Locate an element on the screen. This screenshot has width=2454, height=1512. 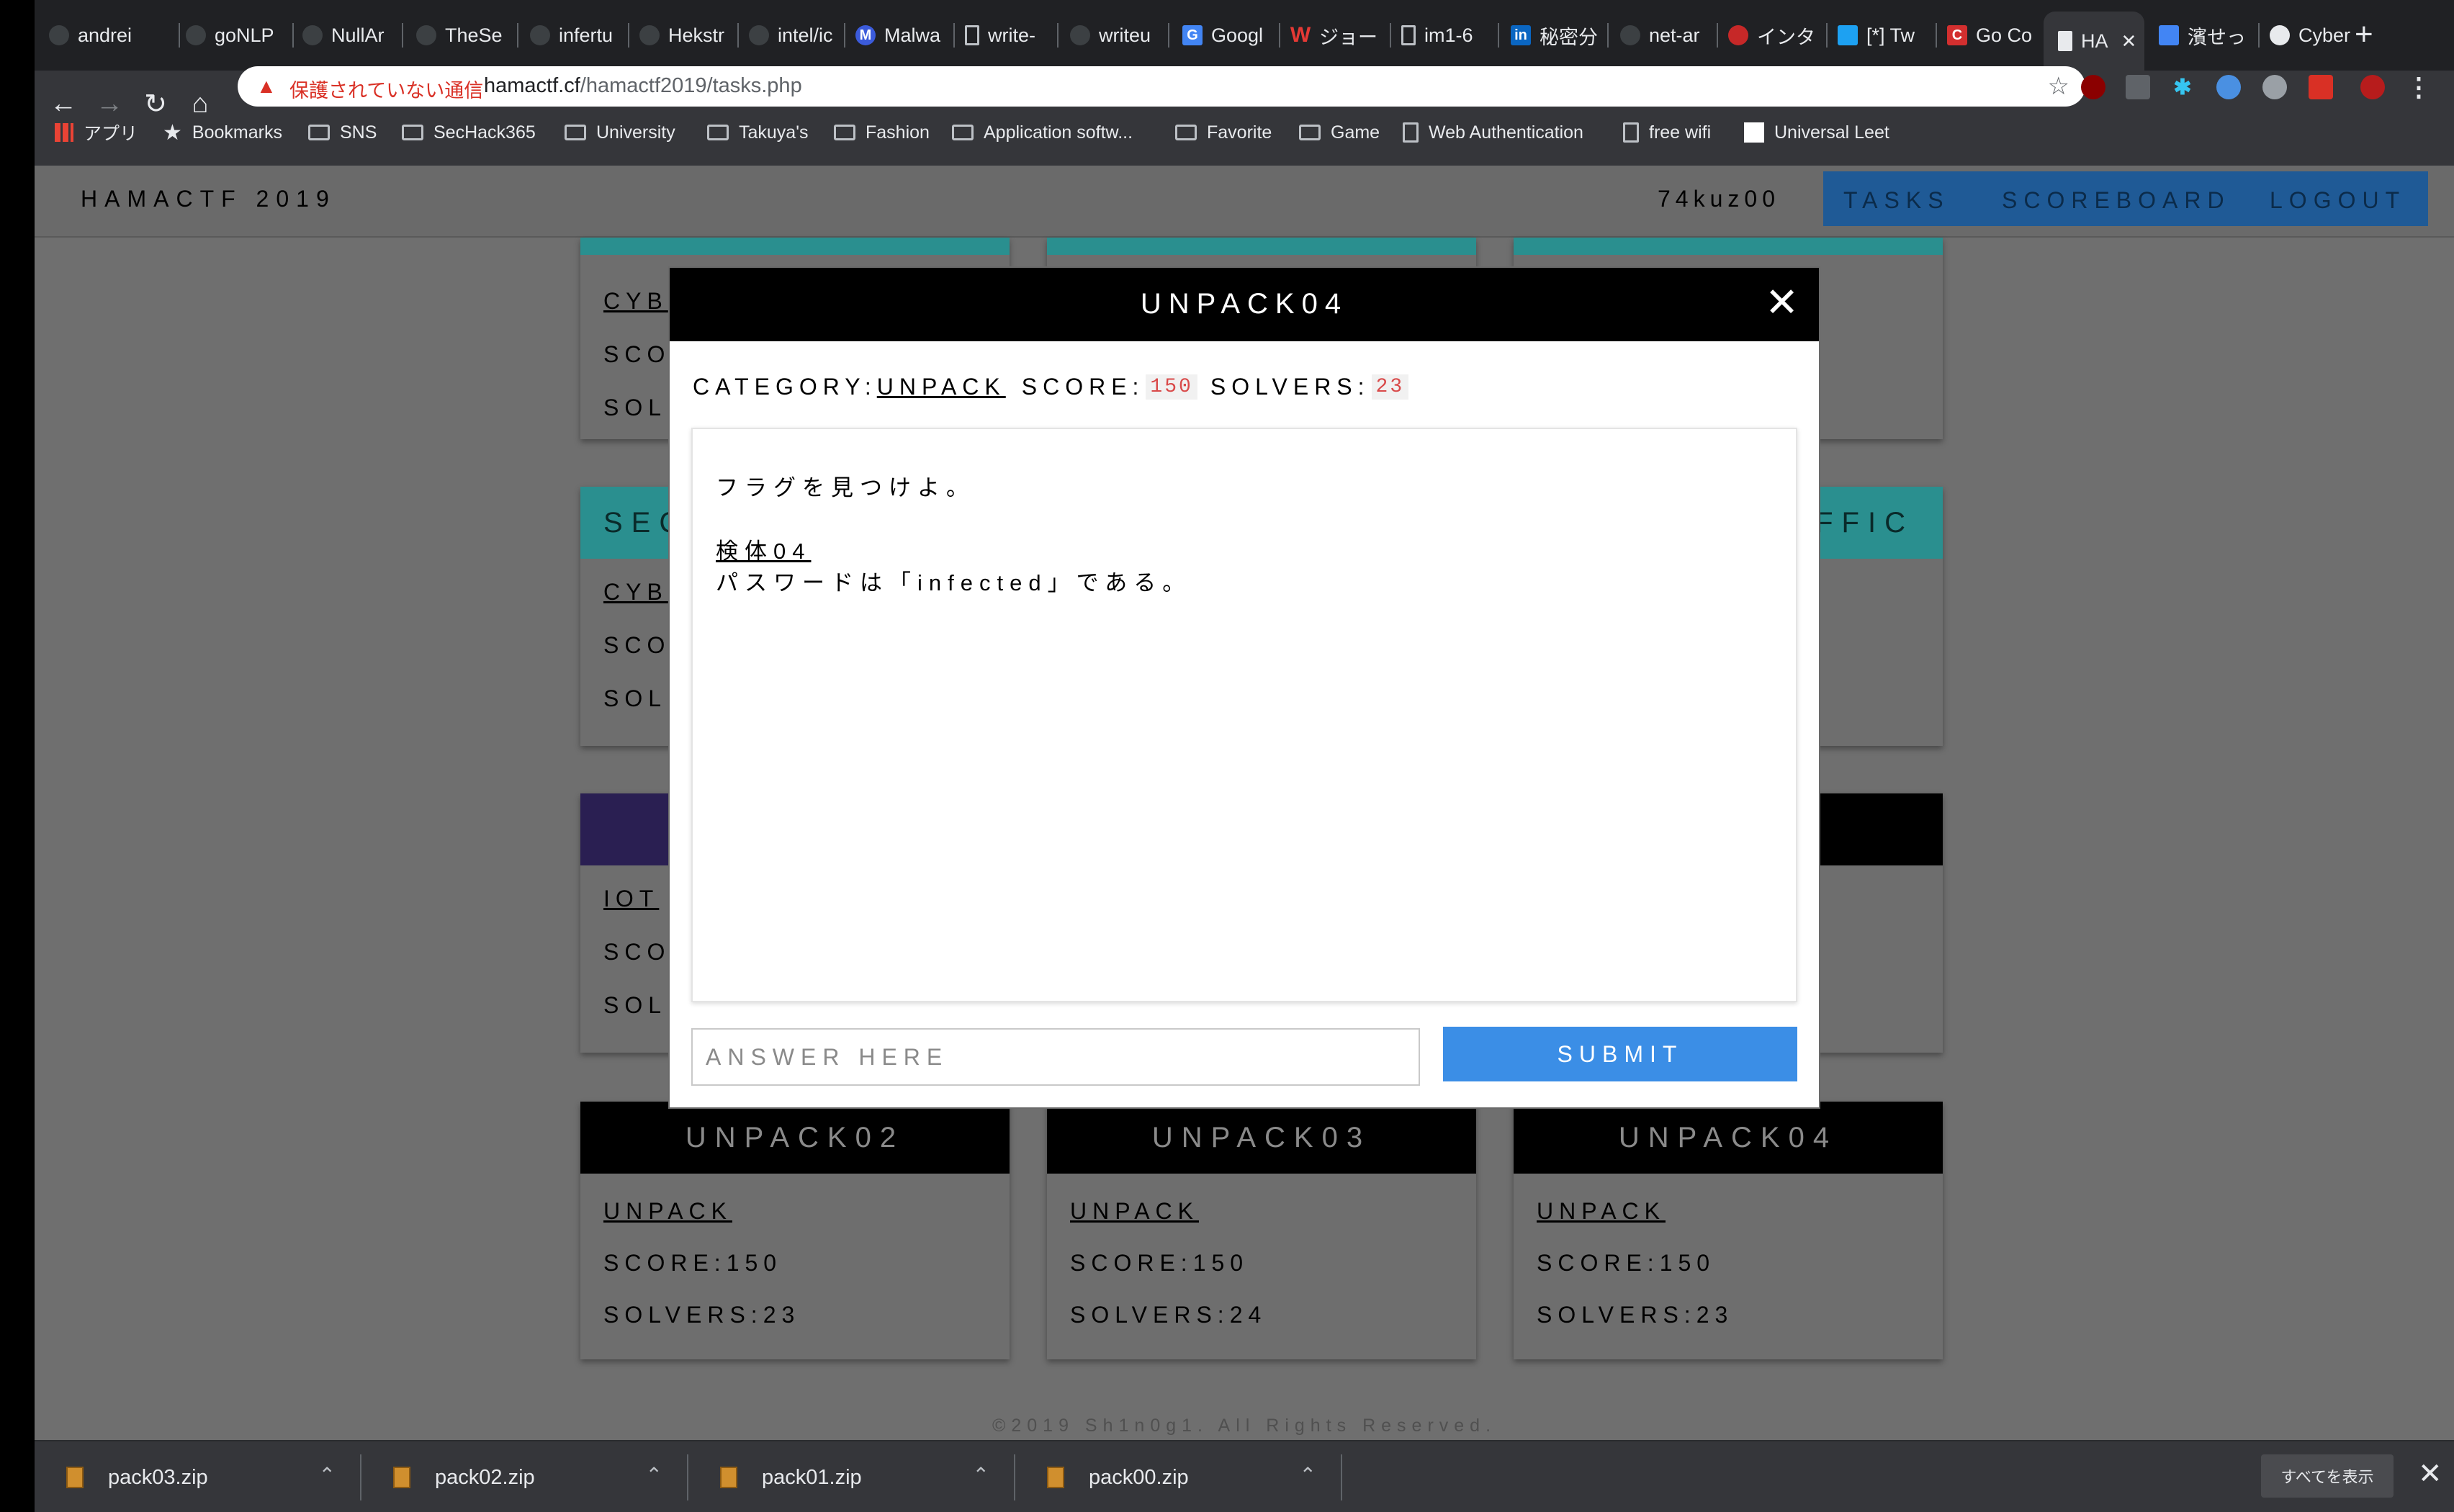
bookmark-folder: SecHack365 is located at coordinates (469, 132).